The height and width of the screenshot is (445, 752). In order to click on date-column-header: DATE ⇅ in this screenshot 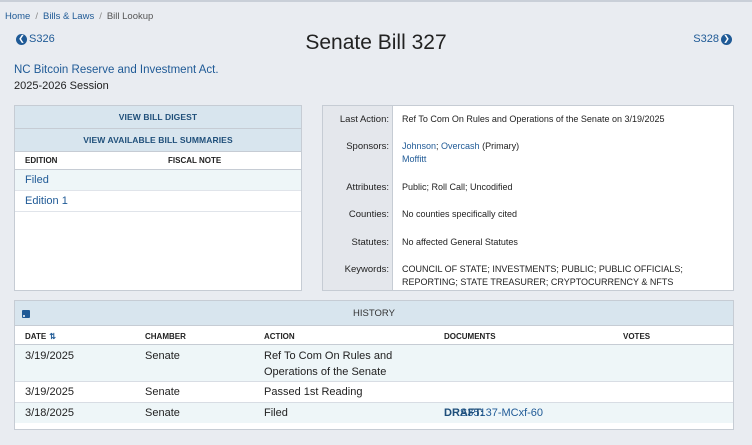, I will do `click(40, 336)`.